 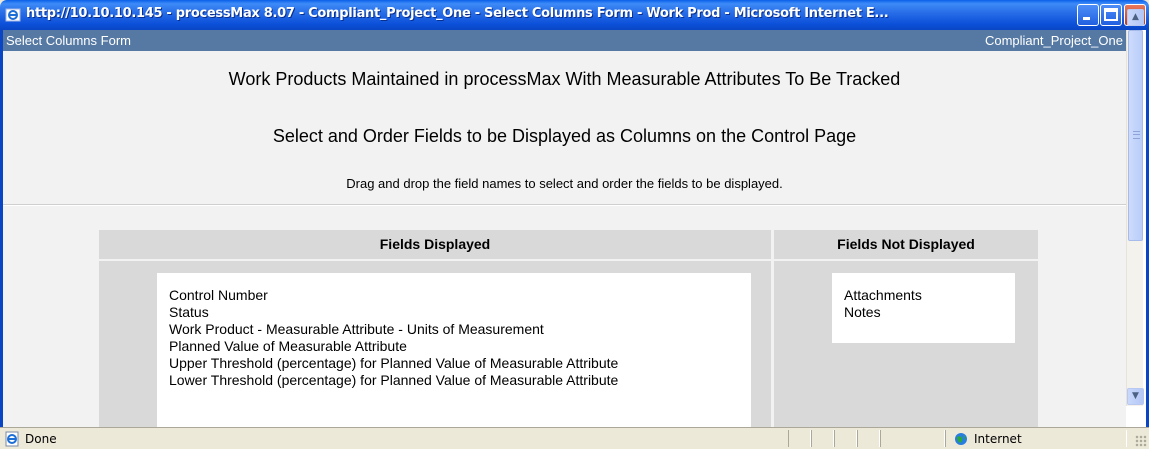 What do you see at coordinates (1088, 15) in the screenshot?
I see `minimize-button` at bounding box center [1088, 15].